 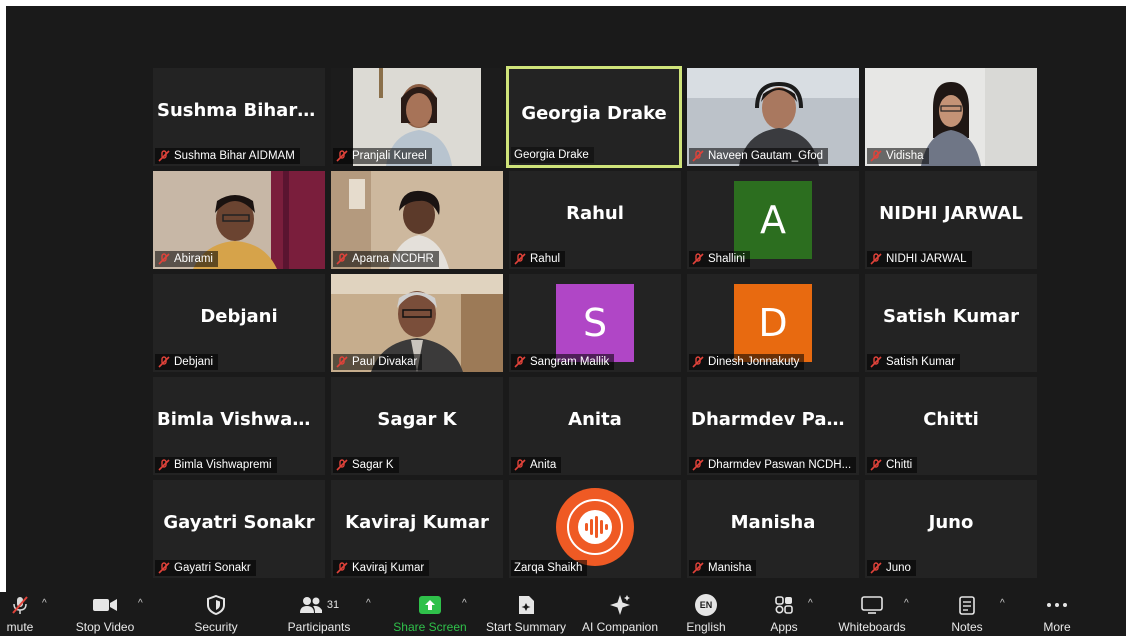 I want to click on shield-icon, so click(x=216, y=605).